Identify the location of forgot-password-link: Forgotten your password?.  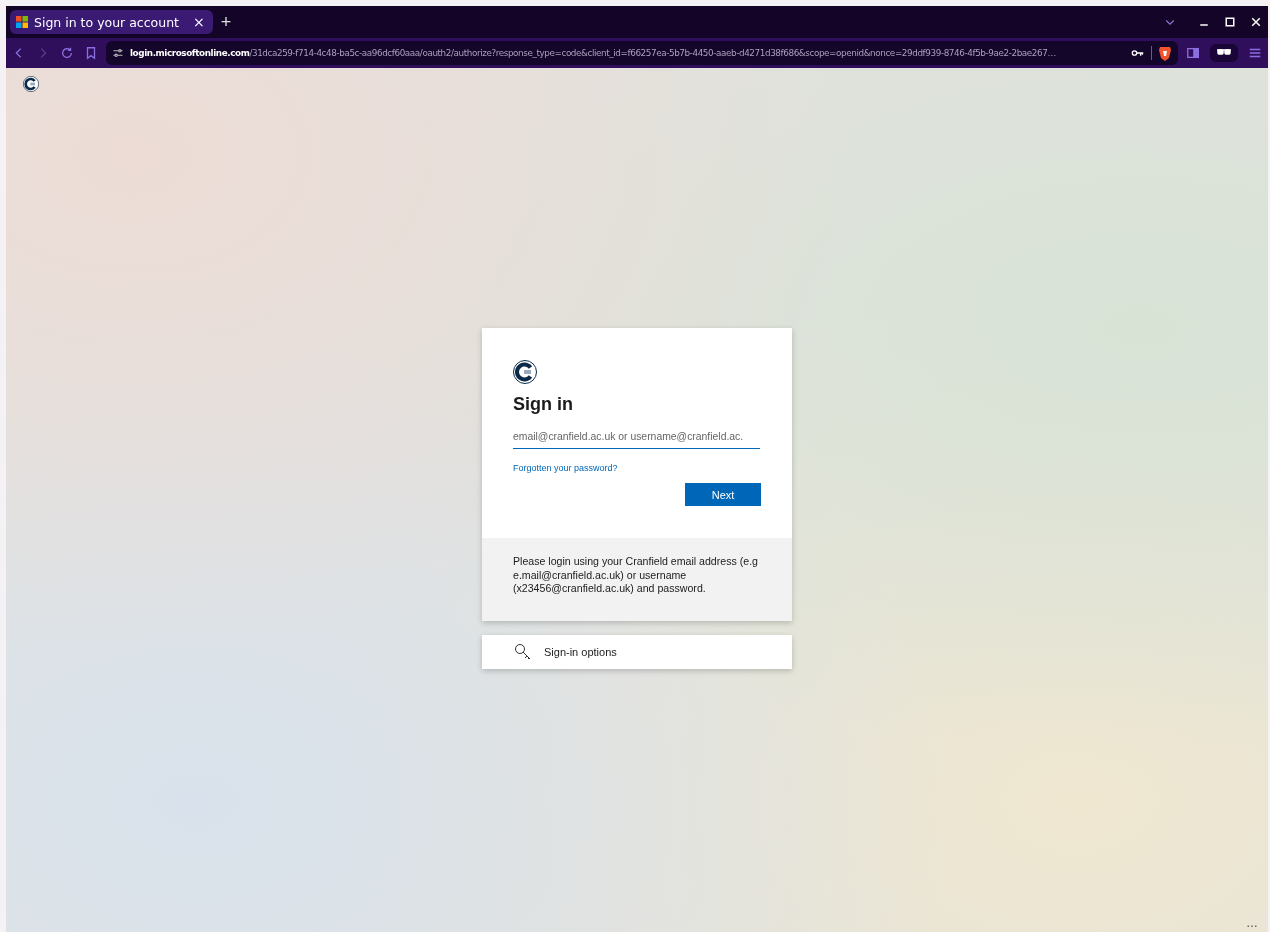
(565, 468).